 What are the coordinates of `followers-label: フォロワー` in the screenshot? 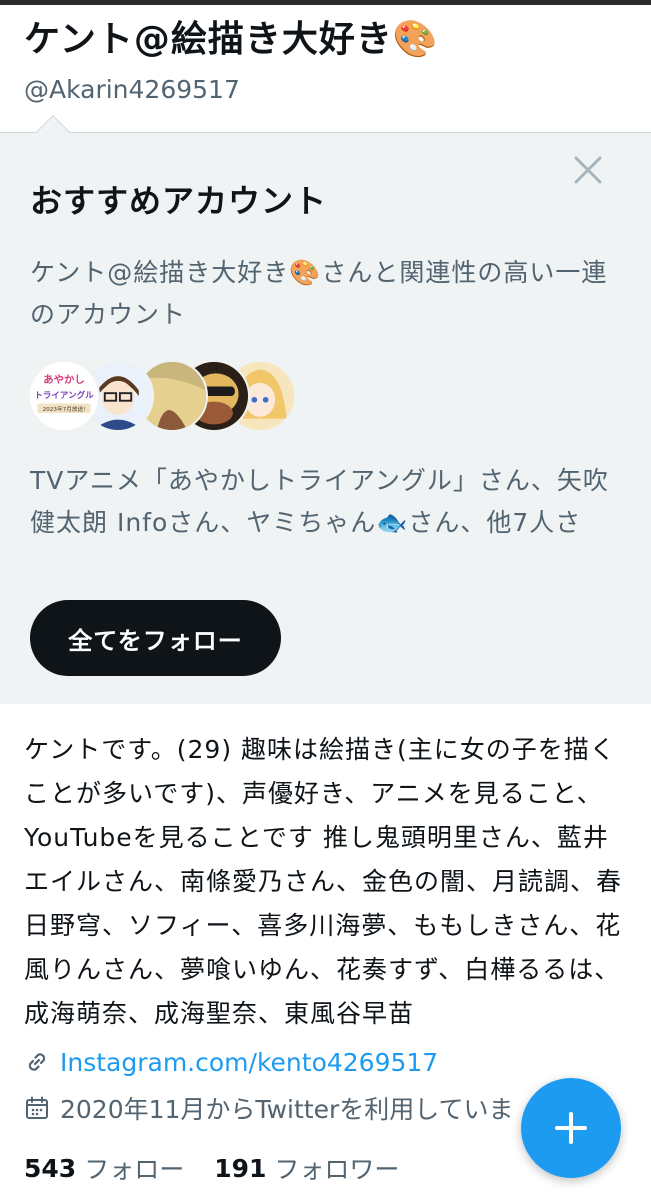 It's located at (337, 1169).